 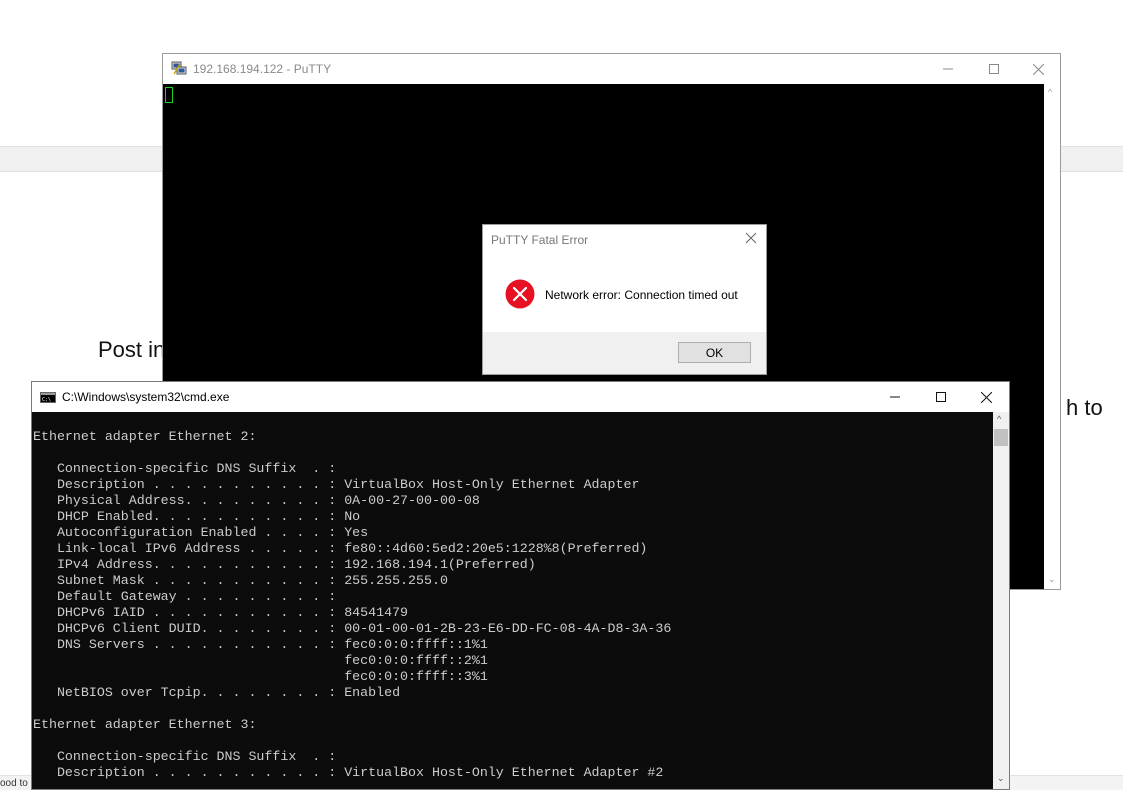 I want to click on putty-maximize-button, so click(x=994, y=69).